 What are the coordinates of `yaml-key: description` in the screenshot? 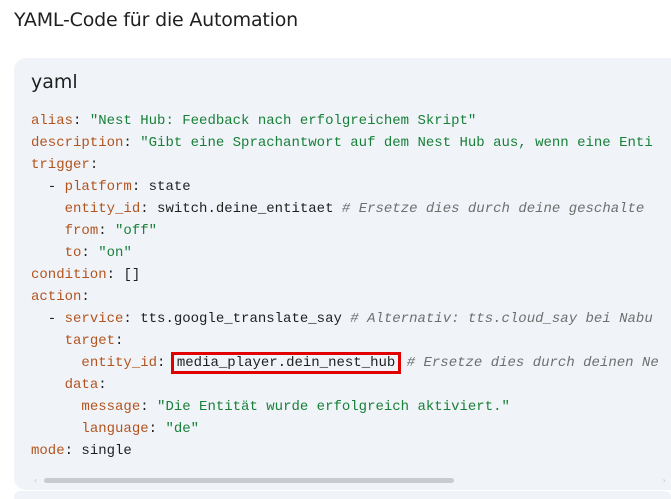 It's located at (77, 143).